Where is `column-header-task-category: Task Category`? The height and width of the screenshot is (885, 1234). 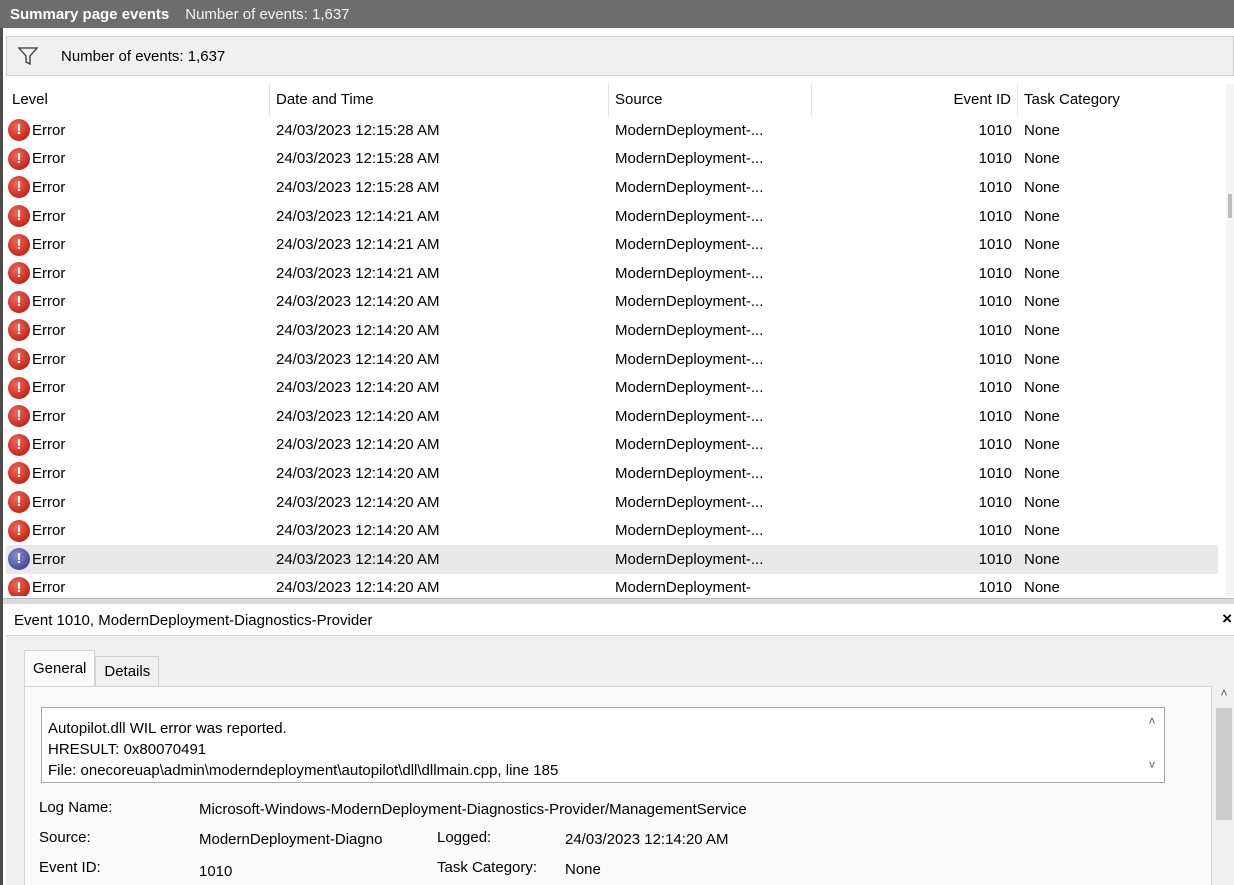 column-header-task-category: Task Category is located at coordinates (1118, 100).